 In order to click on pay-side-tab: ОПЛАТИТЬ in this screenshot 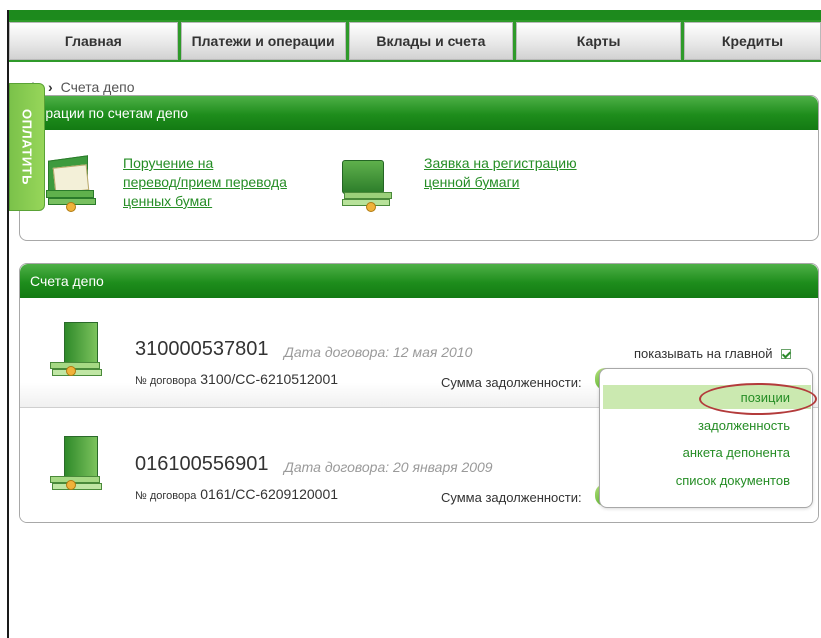, I will do `click(27, 147)`.